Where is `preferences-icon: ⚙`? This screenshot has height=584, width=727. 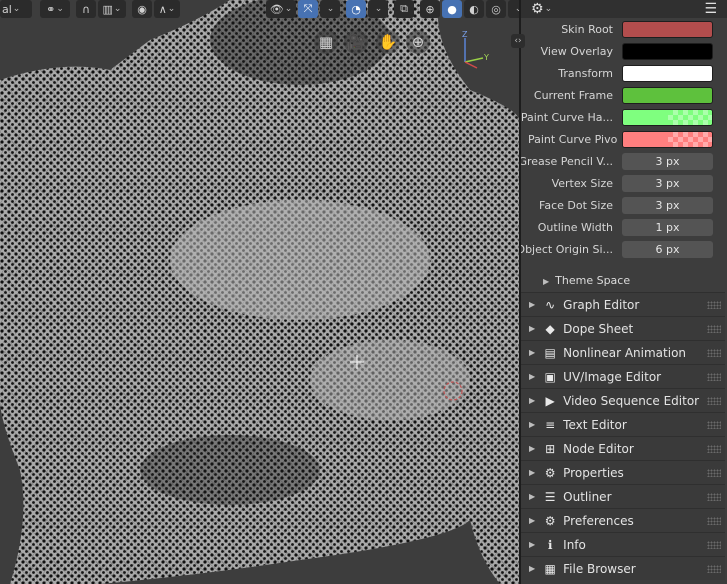
preferences-icon: ⚙ is located at coordinates (550, 520).